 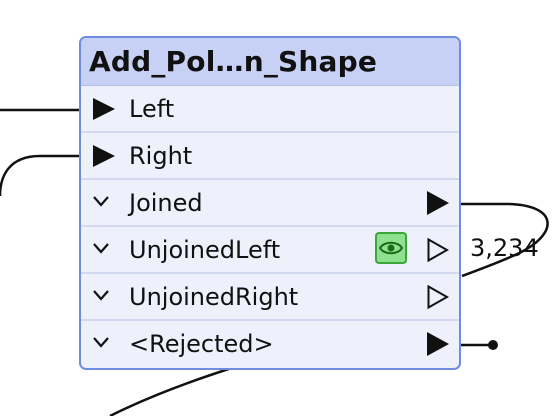 What do you see at coordinates (504, 248) in the screenshot?
I see `feature-count-label: 3,234` at bounding box center [504, 248].